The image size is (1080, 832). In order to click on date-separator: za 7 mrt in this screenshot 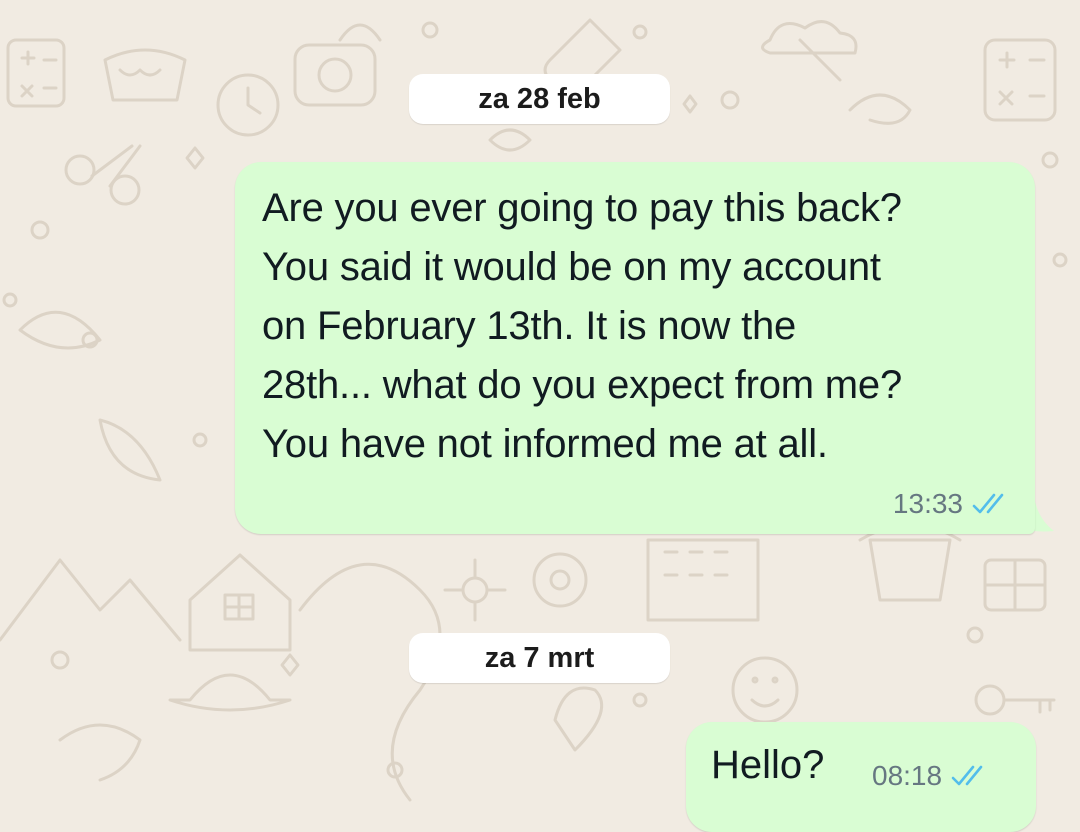, I will do `click(539, 658)`.